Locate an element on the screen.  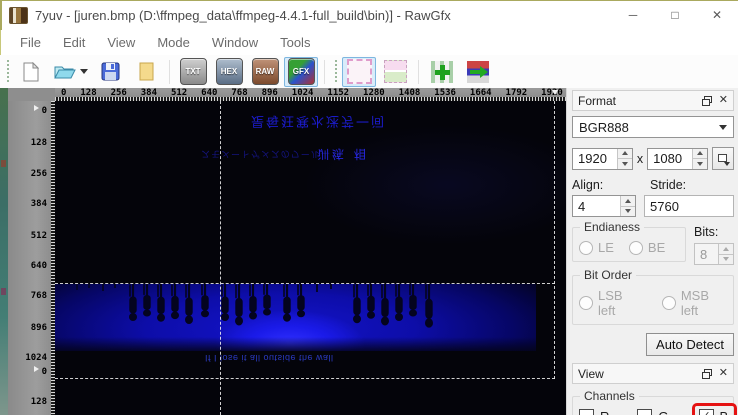
width-spinner: 1920 is located at coordinates (602, 158).